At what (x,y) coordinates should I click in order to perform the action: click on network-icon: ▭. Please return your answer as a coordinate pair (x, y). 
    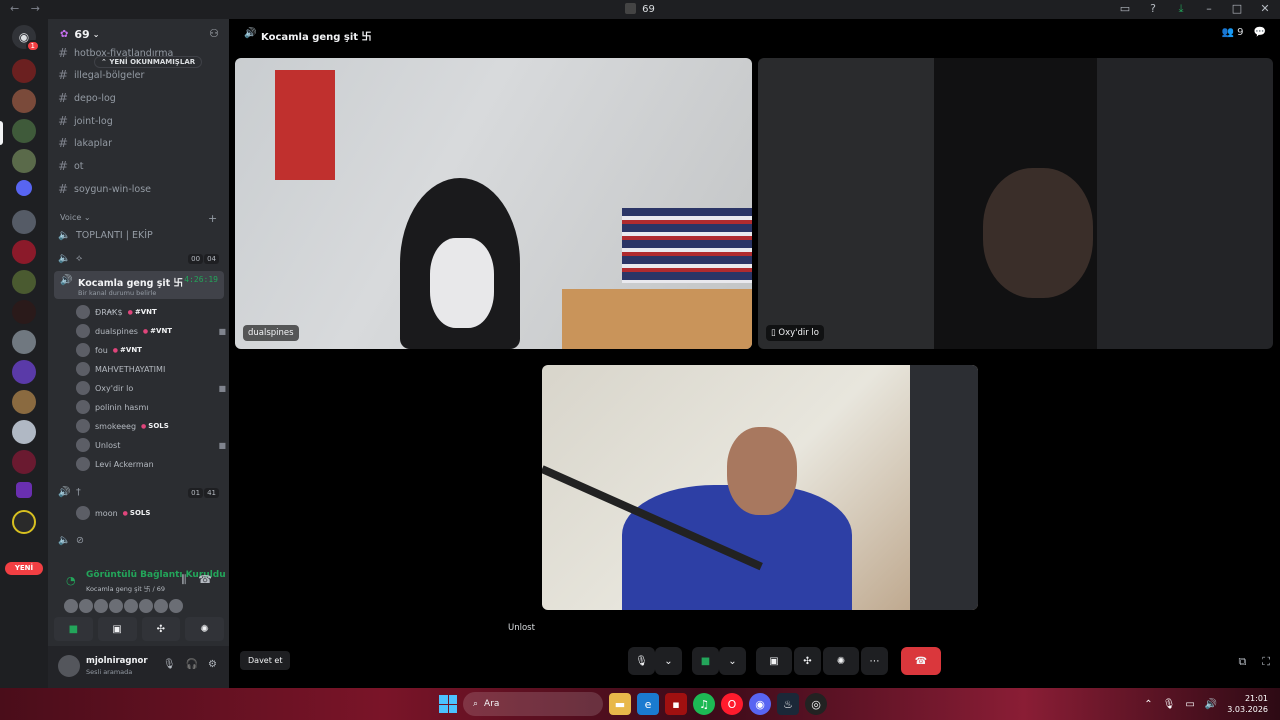
    Looking at the image, I should click on (1189, 704).